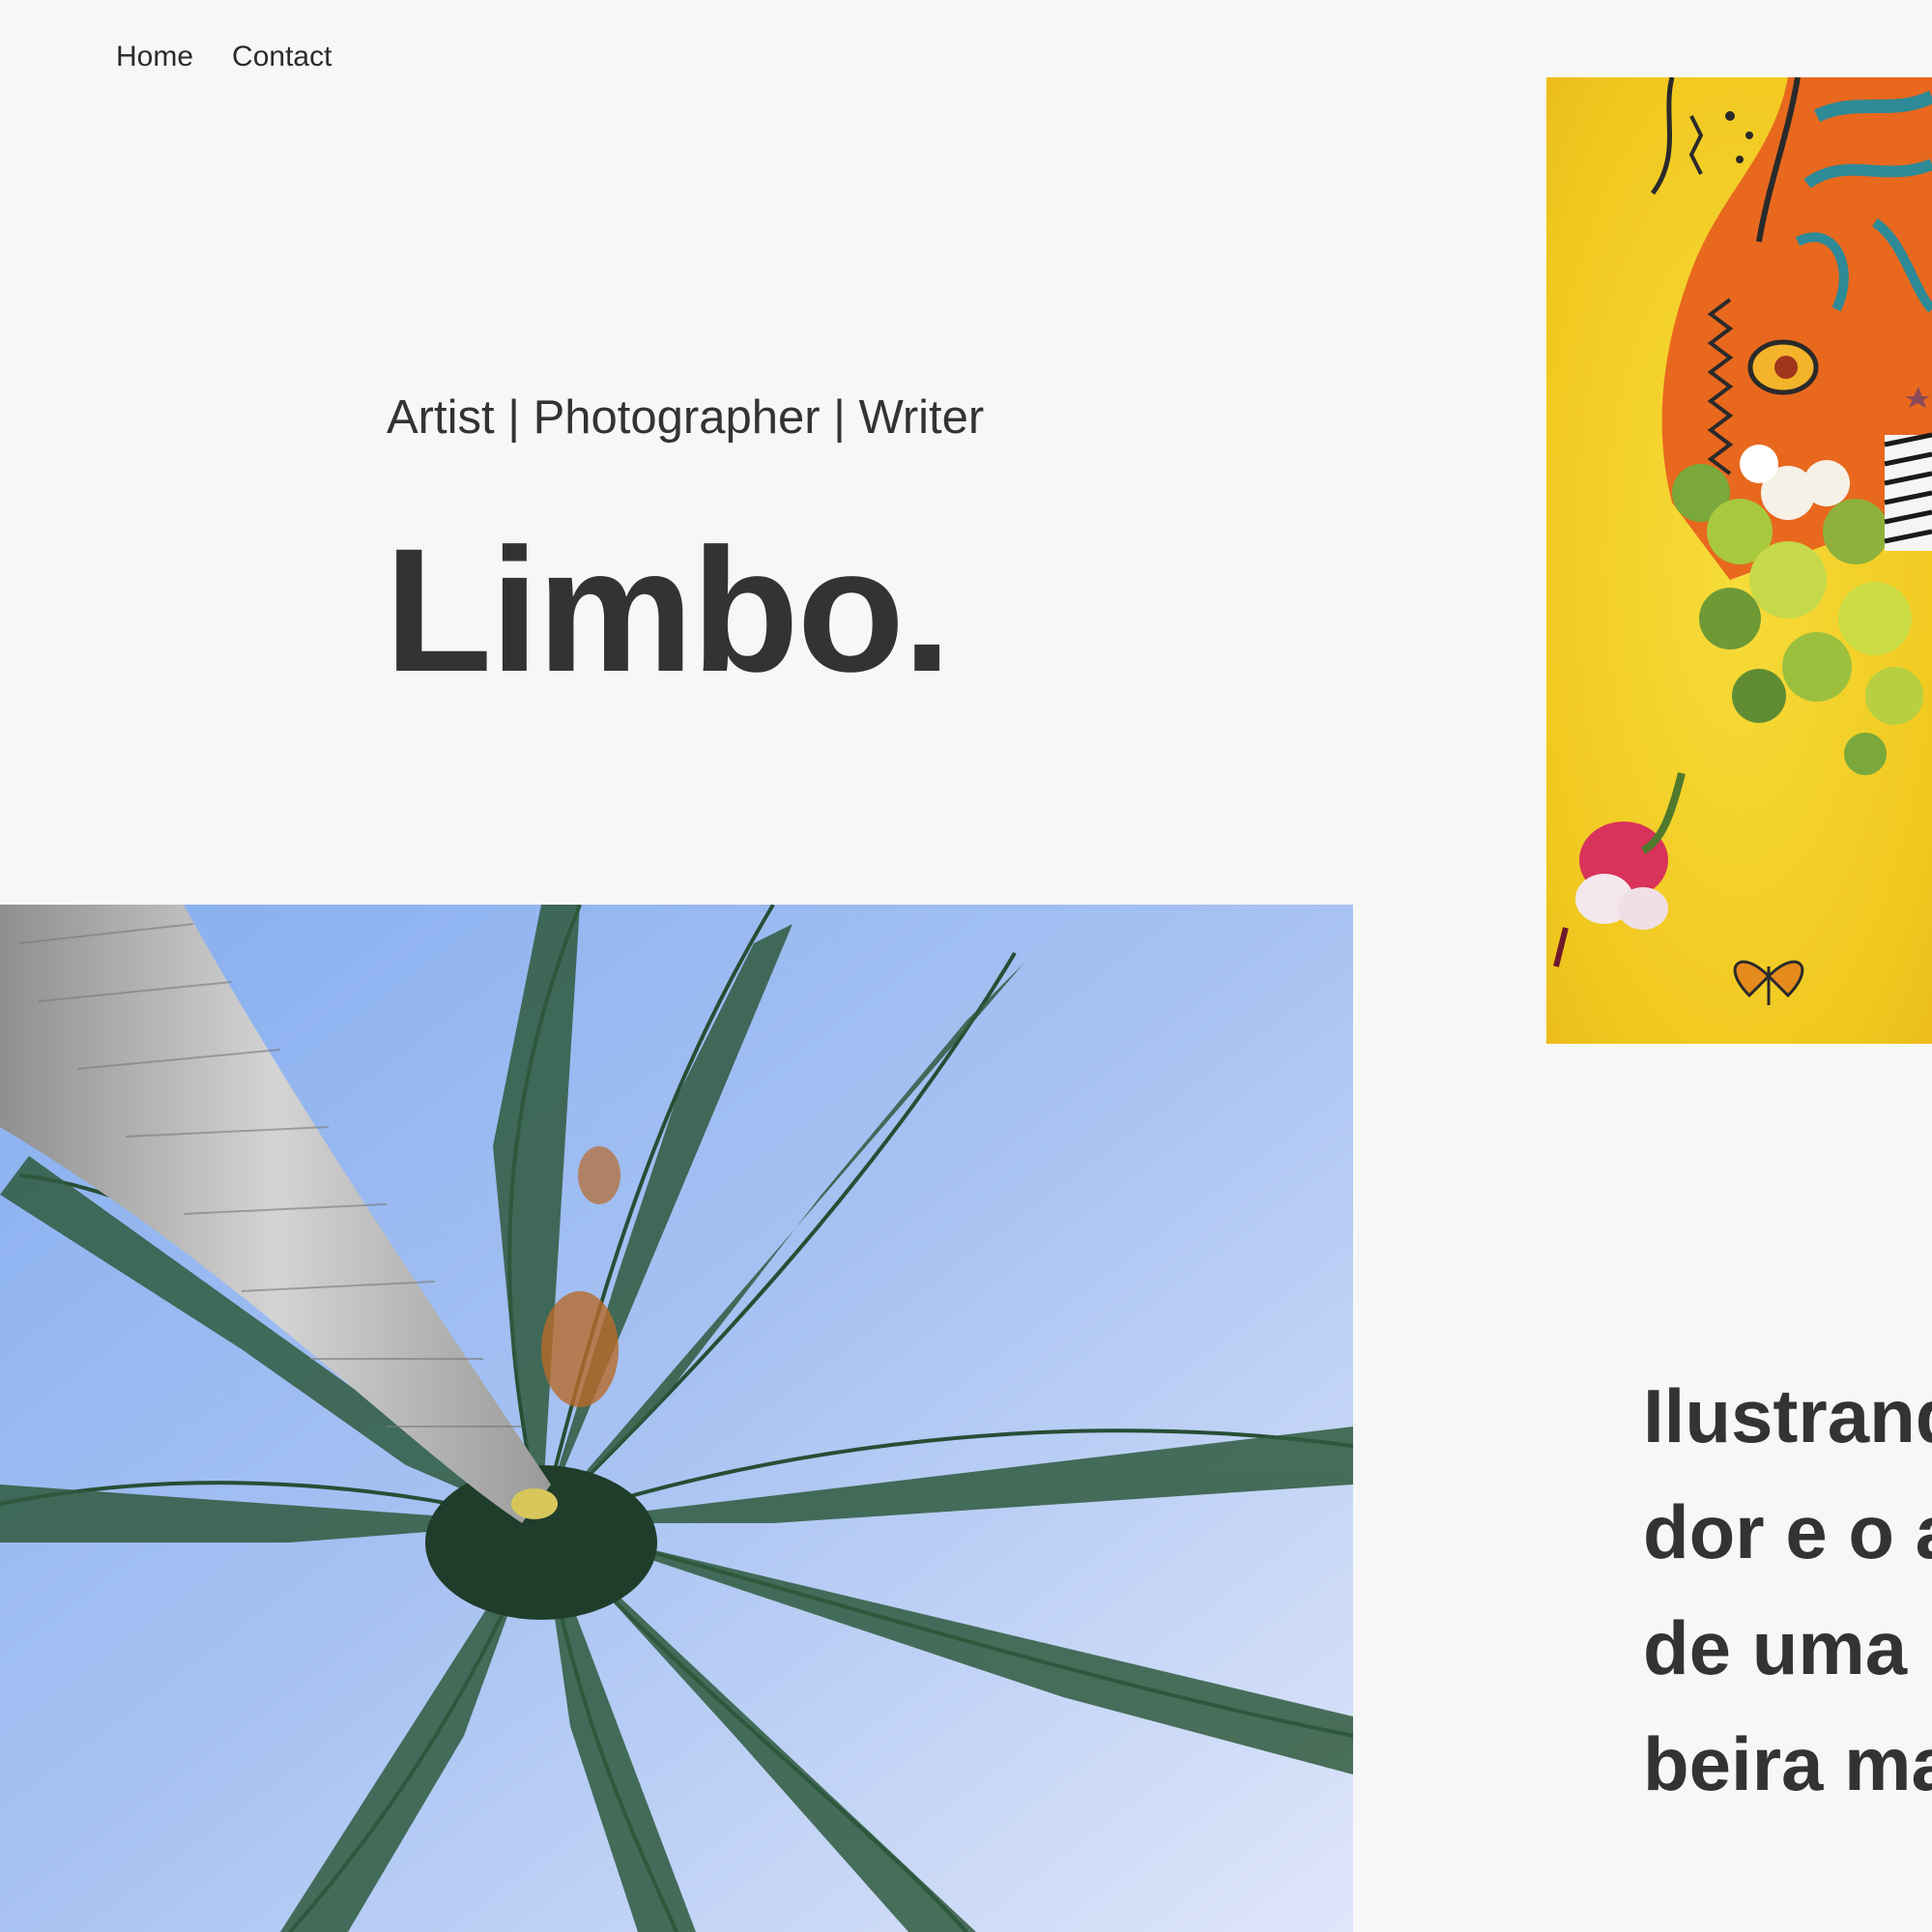 This screenshot has width=1932, height=1932. I want to click on quote-text: Ilustrand dor e o a de uma beira ma, so click(1787, 1590).